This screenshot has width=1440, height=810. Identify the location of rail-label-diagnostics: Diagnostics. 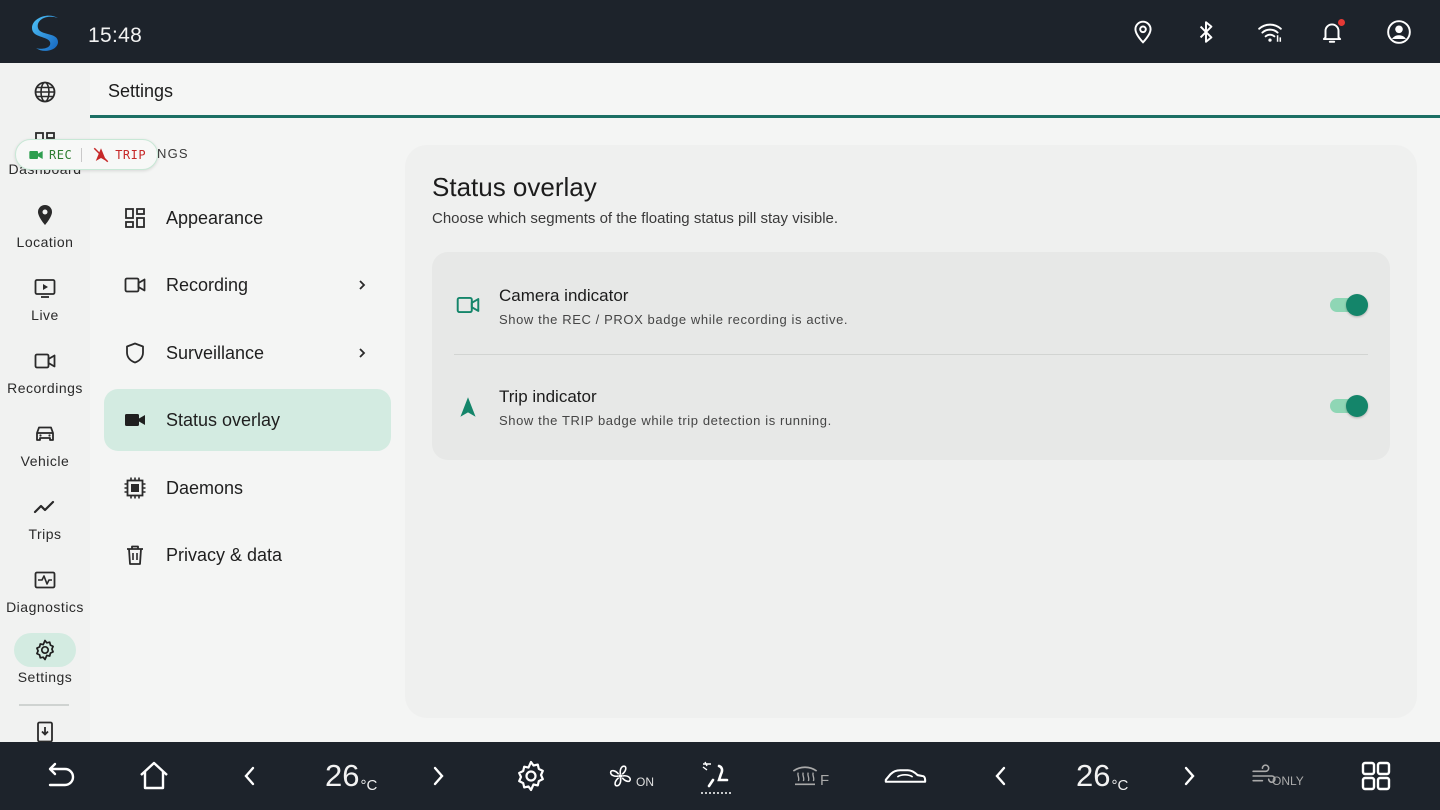
(45, 607).